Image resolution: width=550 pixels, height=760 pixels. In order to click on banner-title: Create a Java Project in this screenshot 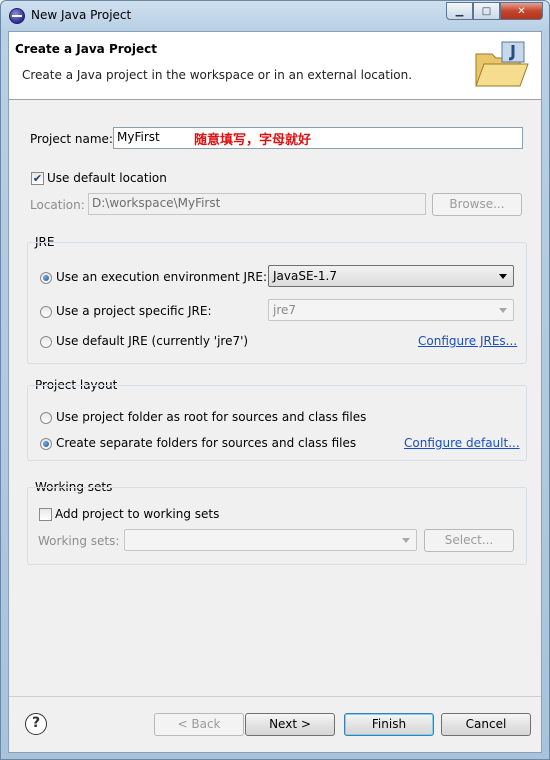, I will do `click(86, 49)`.